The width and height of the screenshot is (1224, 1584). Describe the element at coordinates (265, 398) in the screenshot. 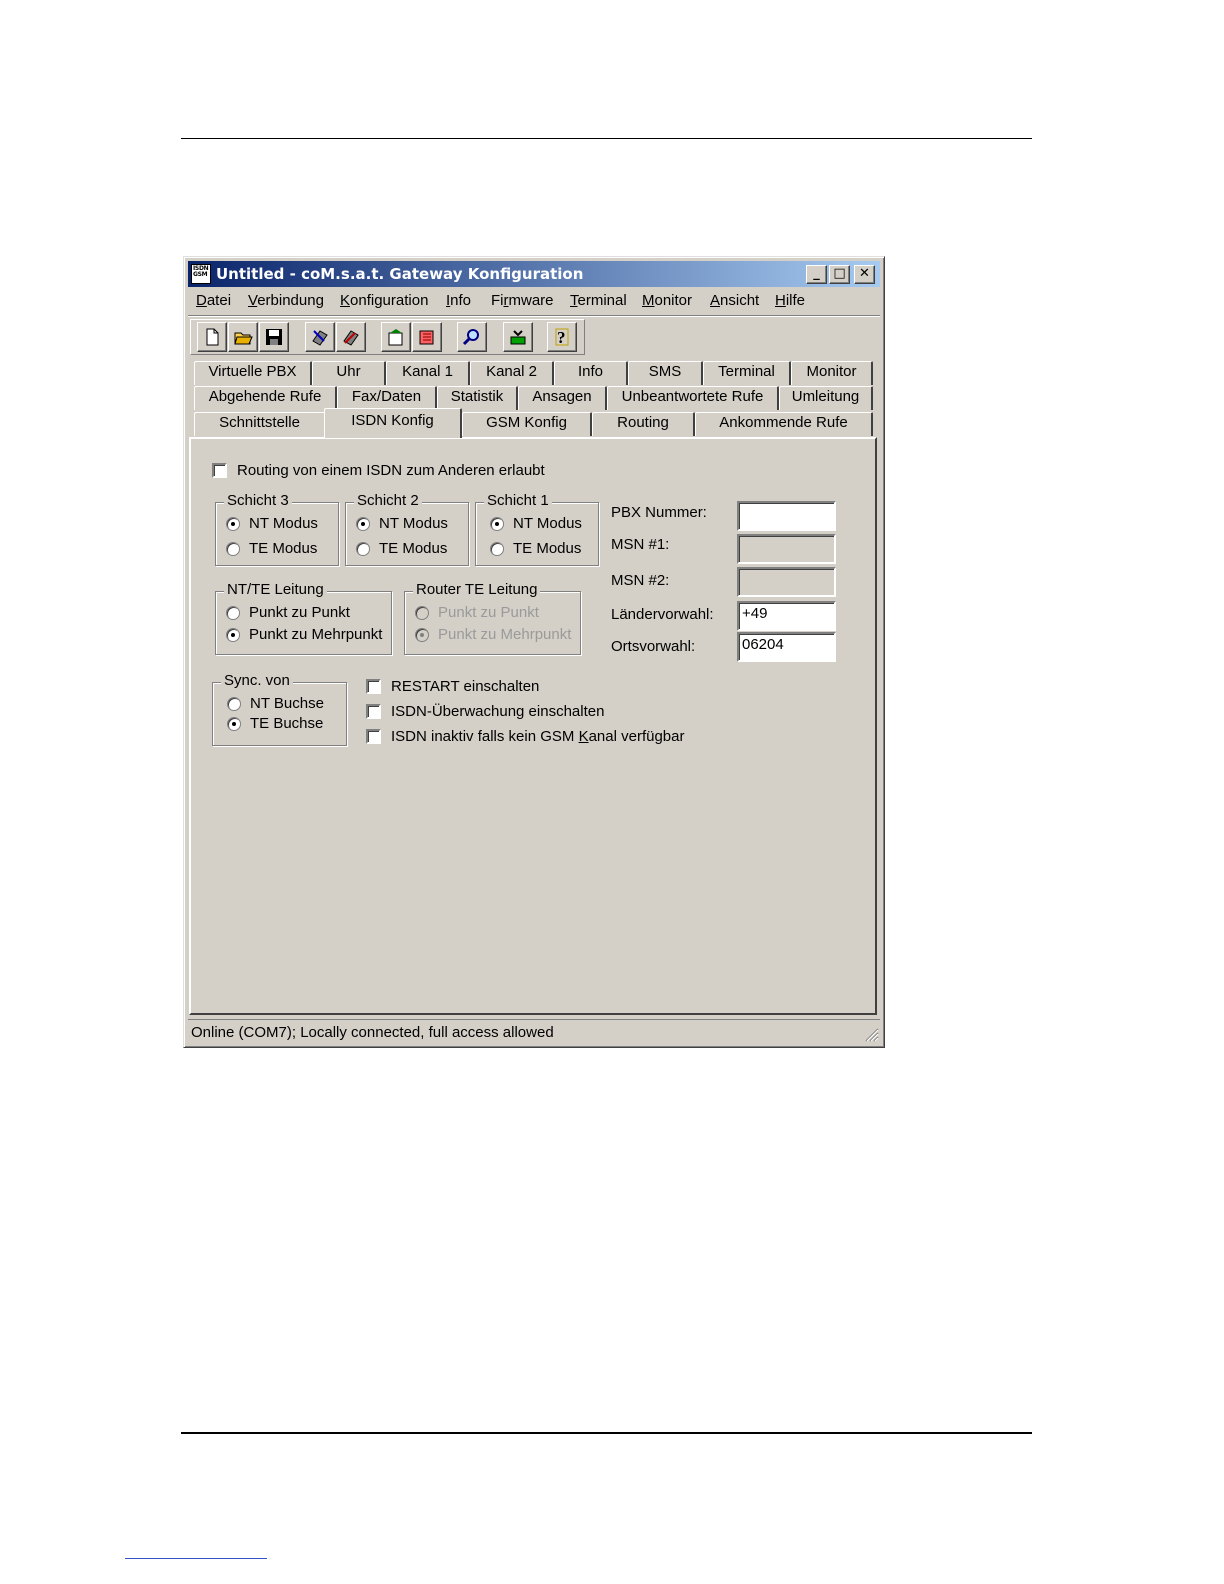

I see `tab-abgehende-rufe: Abgehende Rufe` at that location.